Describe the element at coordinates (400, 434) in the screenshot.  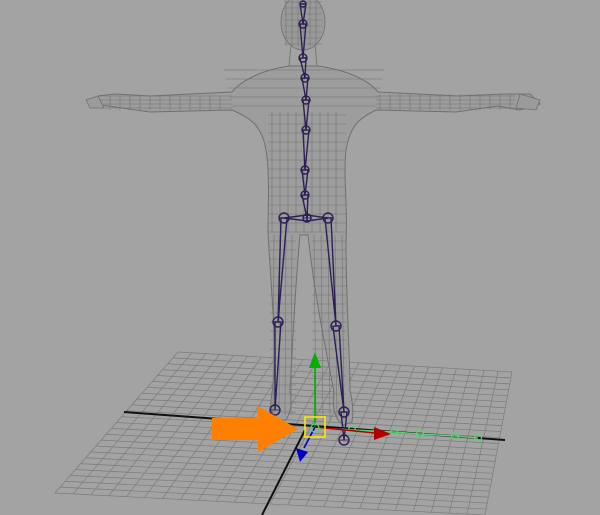
I see `ik-chain-icon` at that location.